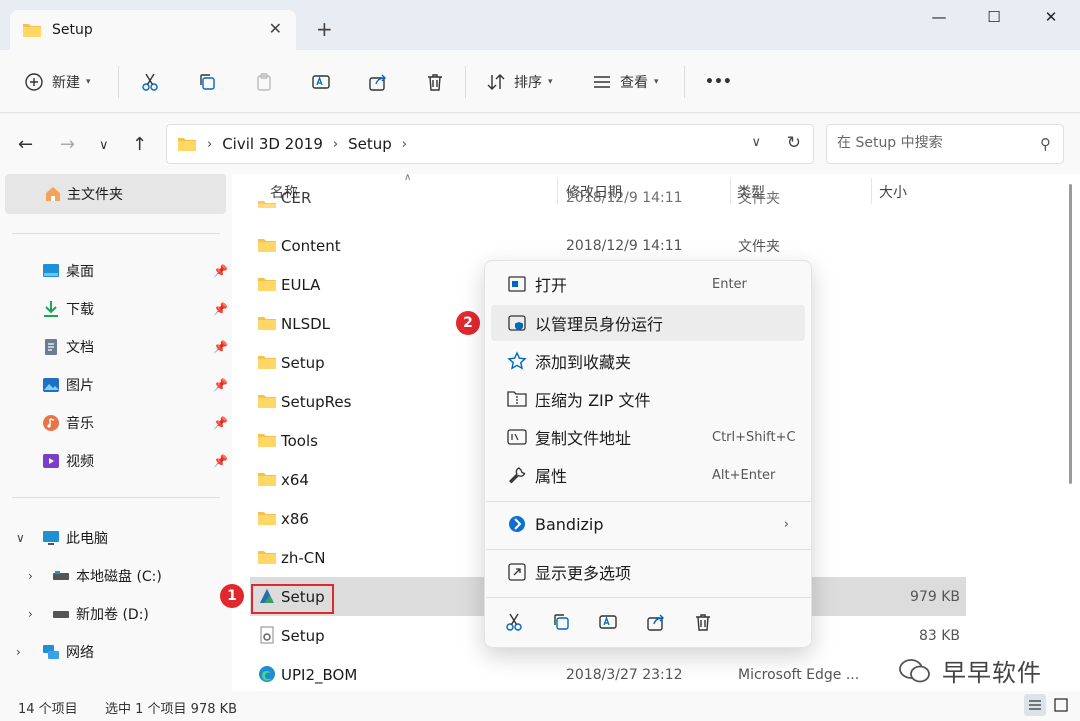  What do you see at coordinates (994, 19) in the screenshot?
I see `maximize-button: ☐` at bounding box center [994, 19].